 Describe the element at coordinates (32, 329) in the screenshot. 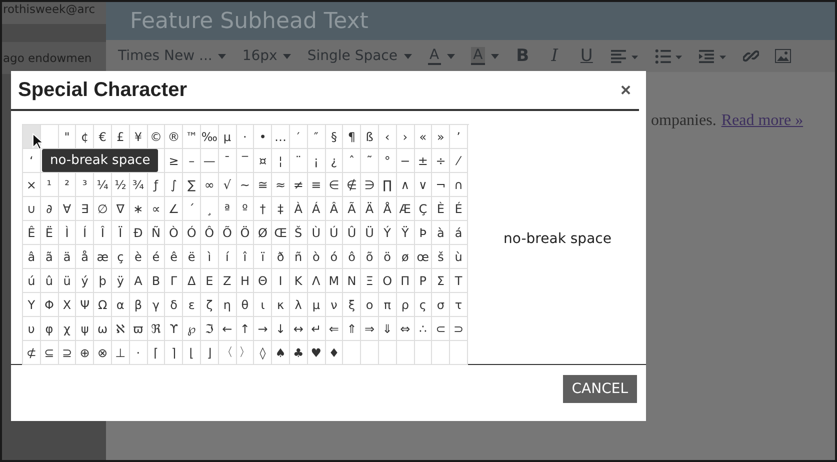

I see `character-cell: υ` at that location.